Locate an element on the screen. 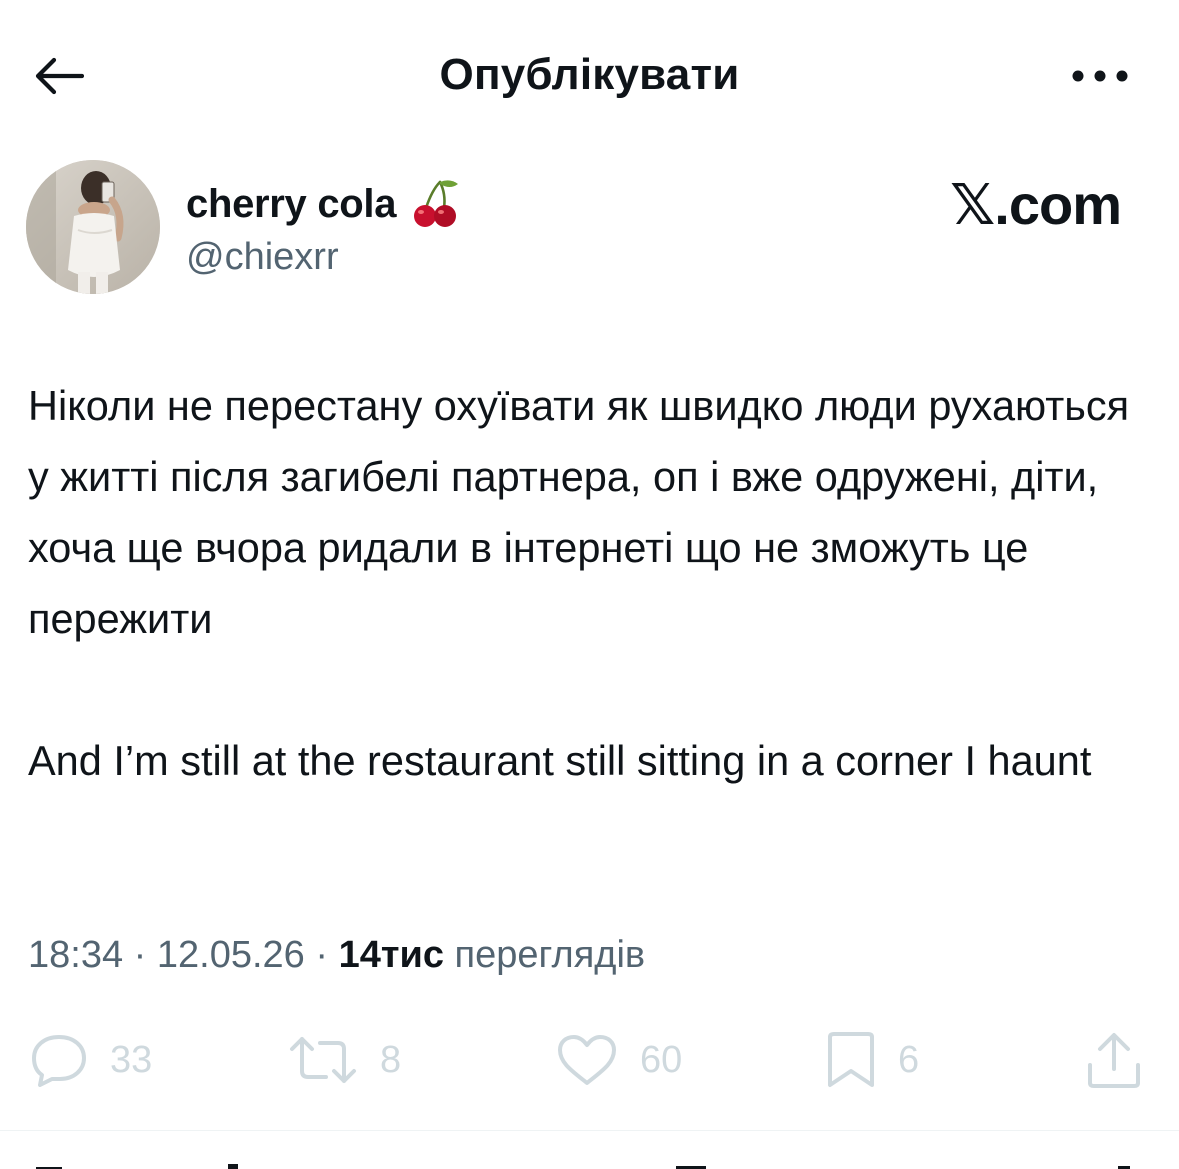  user-handle: @chiexrr is located at coordinates (262, 257).